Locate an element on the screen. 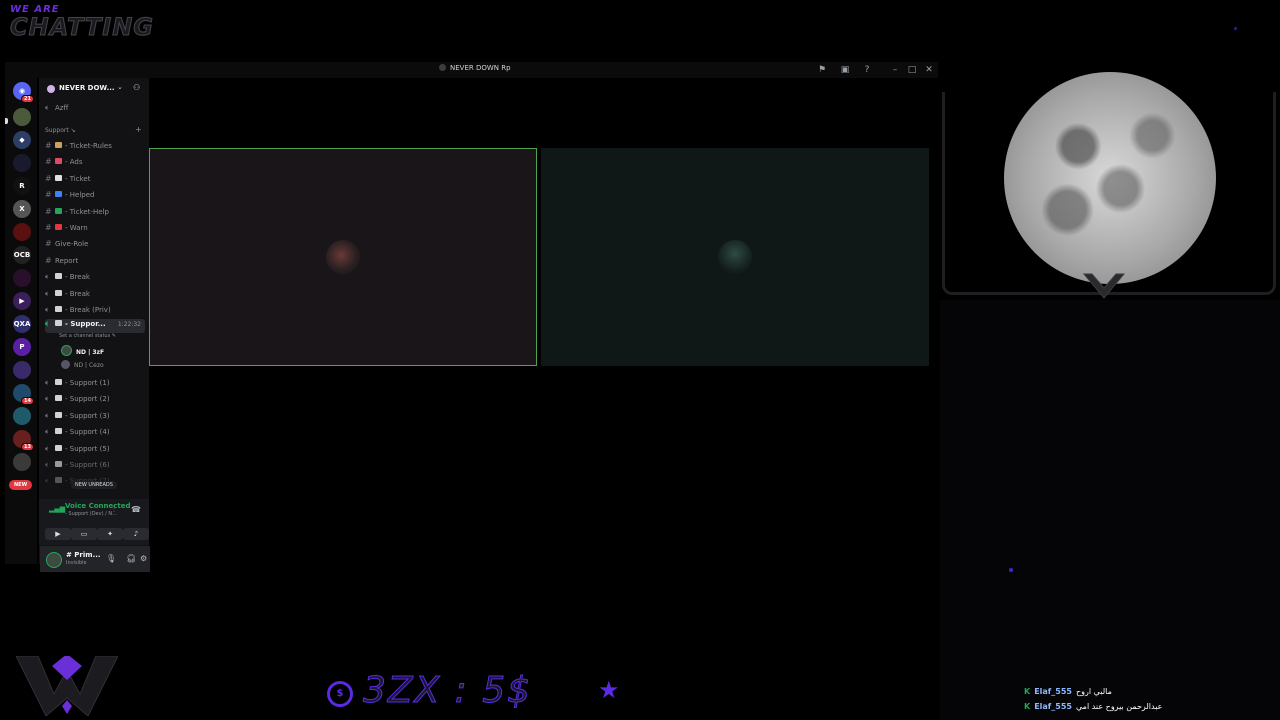 This screenshot has width=1280, height=720. server-icon: ◆ is located at coordinates (22, 140).